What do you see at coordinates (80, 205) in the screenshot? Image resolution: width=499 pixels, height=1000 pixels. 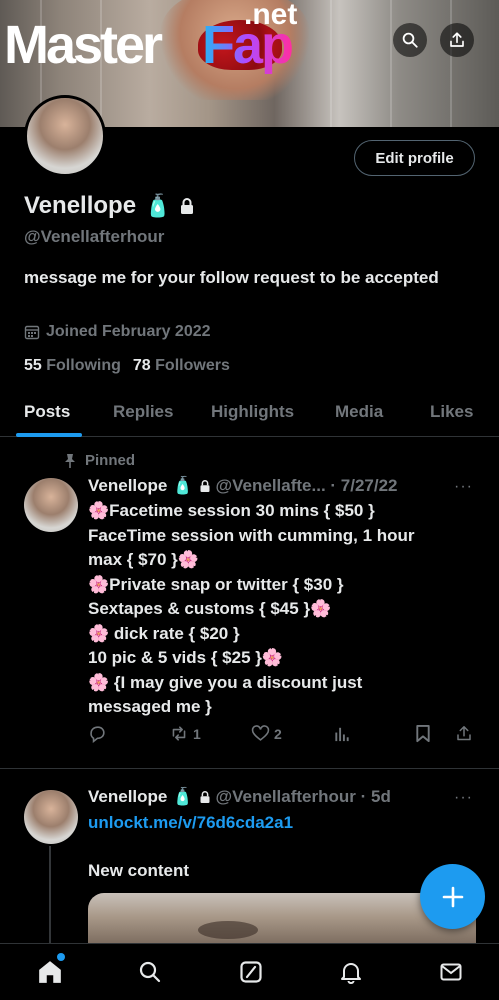 I see `display-name: Venellope` at bounding box center [80, 205].